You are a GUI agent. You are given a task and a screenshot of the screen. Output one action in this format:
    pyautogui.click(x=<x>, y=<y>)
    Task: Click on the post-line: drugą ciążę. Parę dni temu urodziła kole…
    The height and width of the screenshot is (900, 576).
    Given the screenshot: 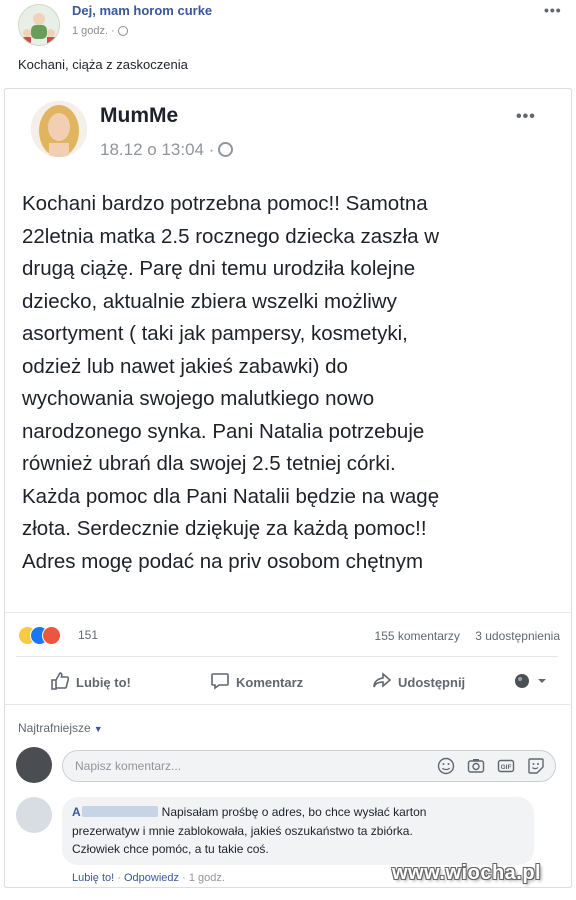 What is the action you would take?
    pyautogui.click(x=219, y=268)
    